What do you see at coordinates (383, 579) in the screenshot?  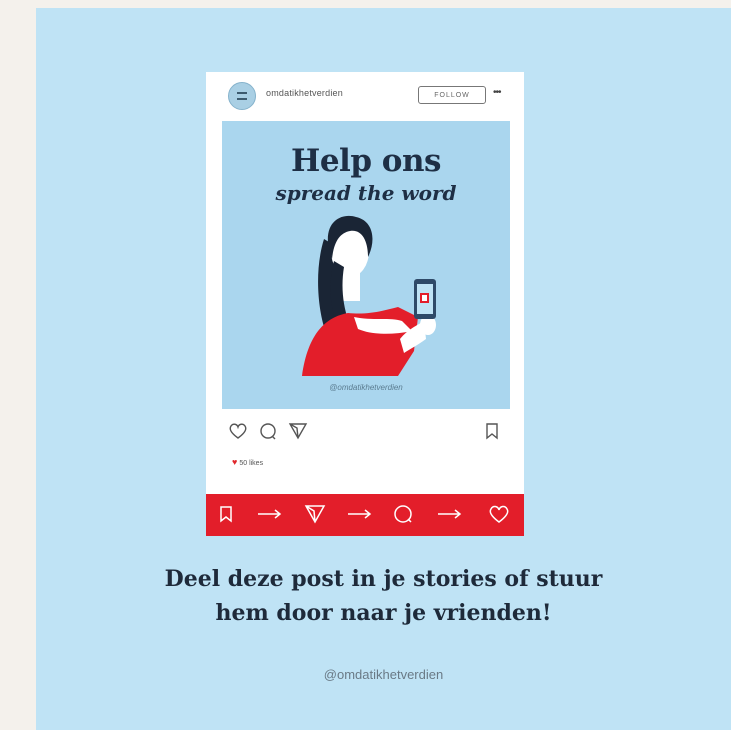 I see `caption-line-1: Deel deze post in je stories of stuur` at bounding box center [383, 579].